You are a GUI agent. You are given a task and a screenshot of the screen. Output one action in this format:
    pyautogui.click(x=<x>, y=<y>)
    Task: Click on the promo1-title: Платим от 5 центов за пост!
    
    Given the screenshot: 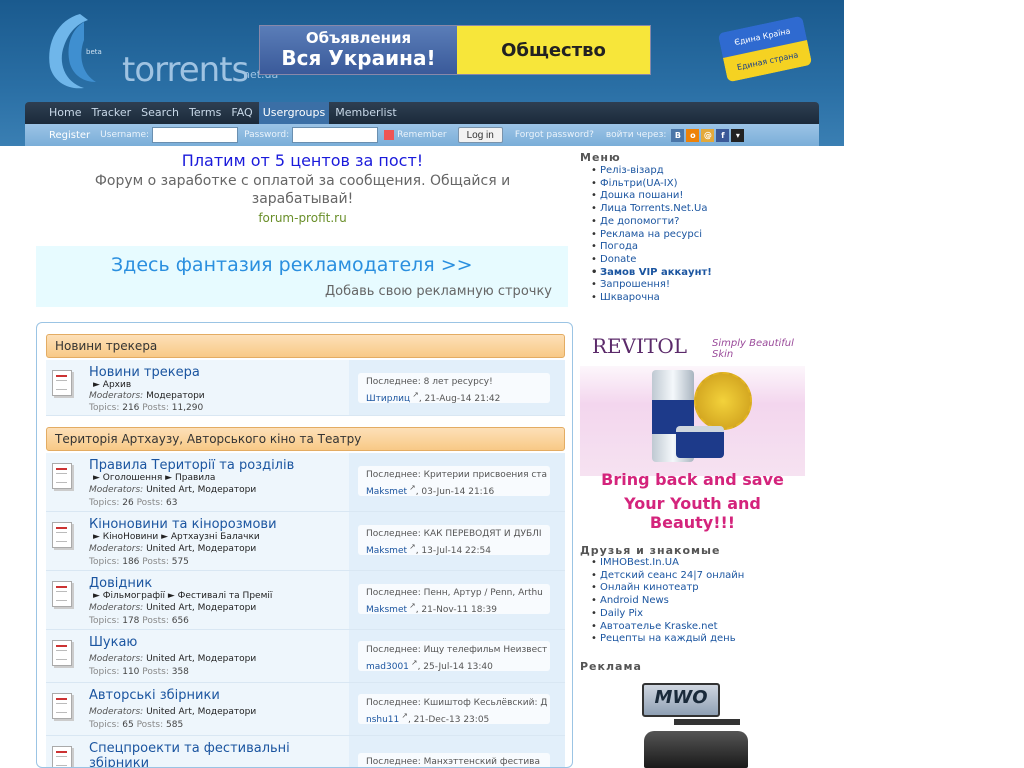 What is the action you would take?
    pyautogui.click(x=302, y=161)
    